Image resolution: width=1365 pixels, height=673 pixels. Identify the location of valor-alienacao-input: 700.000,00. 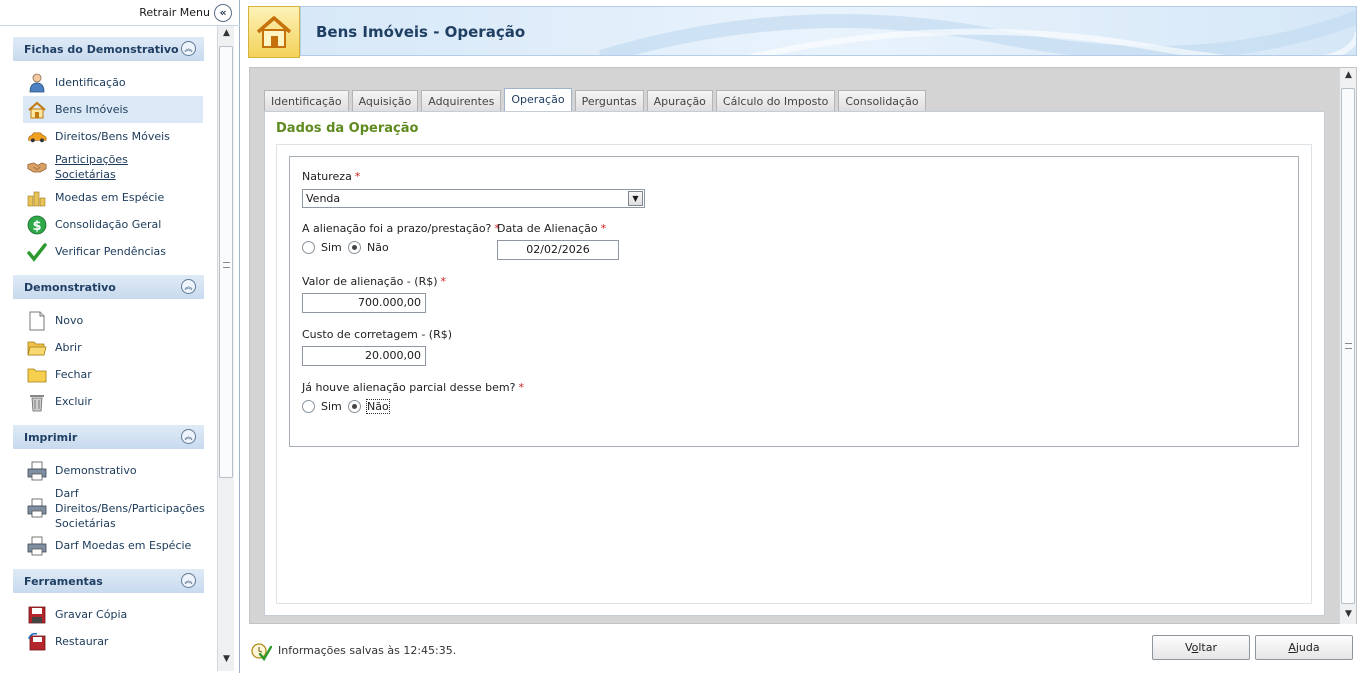
(364, 303).